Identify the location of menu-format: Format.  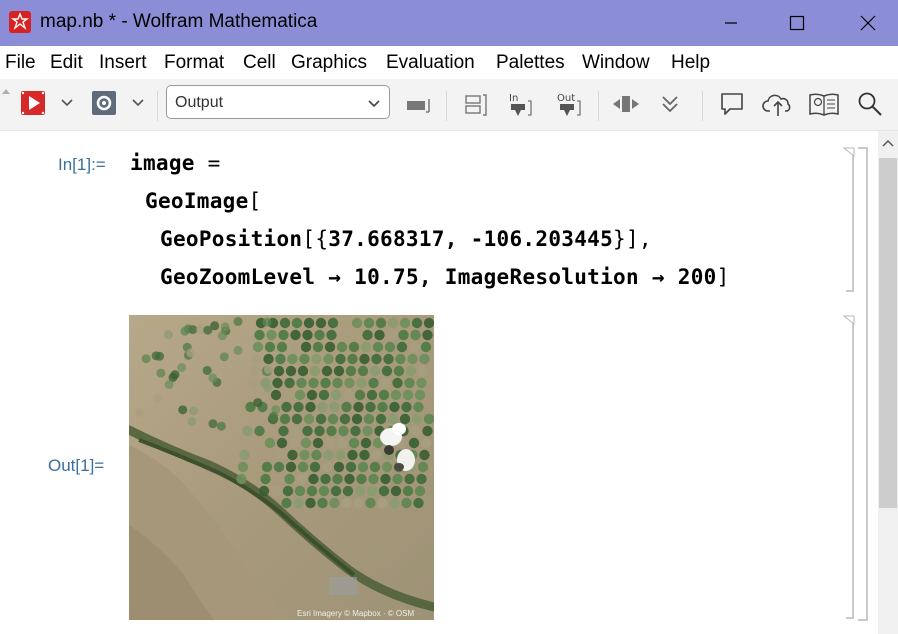
(194, 63).